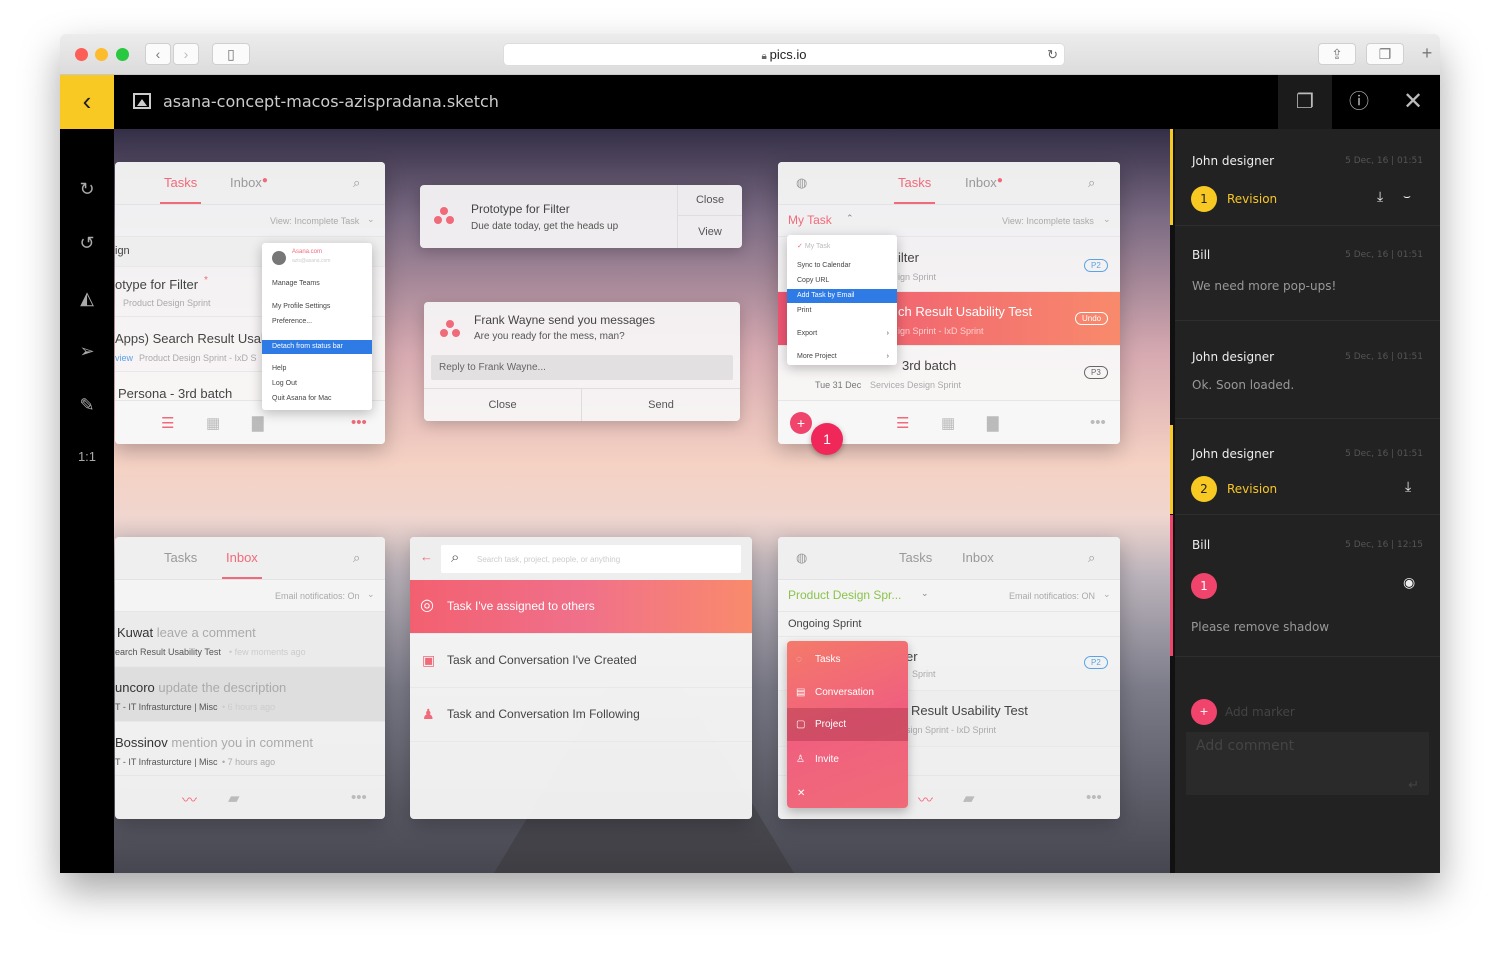  What do you see at coordinates (847, 724) in the screenshot?
I see `menu-item-project: ▢ Project` at bounding box center [847, 724].